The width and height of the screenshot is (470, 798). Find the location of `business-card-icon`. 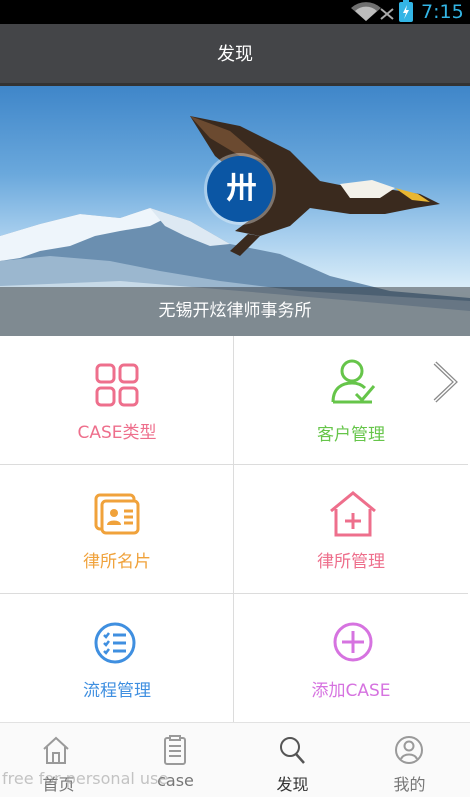

business-card-icon is located at coordinates (117, 514).